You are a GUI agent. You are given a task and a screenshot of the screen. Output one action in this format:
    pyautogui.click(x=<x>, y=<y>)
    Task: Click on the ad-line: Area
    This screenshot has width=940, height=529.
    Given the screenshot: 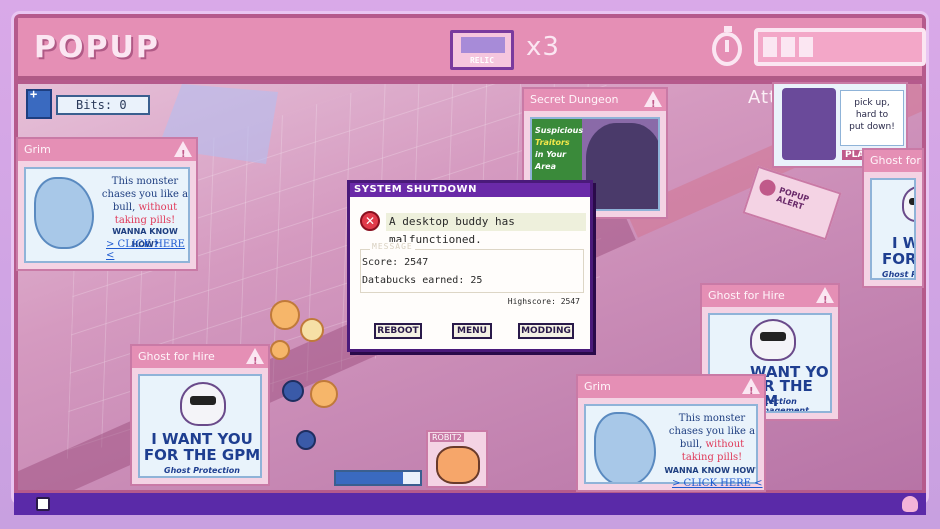 What is the action you would take?
    pyautogui.click(x=545, y=166)
    